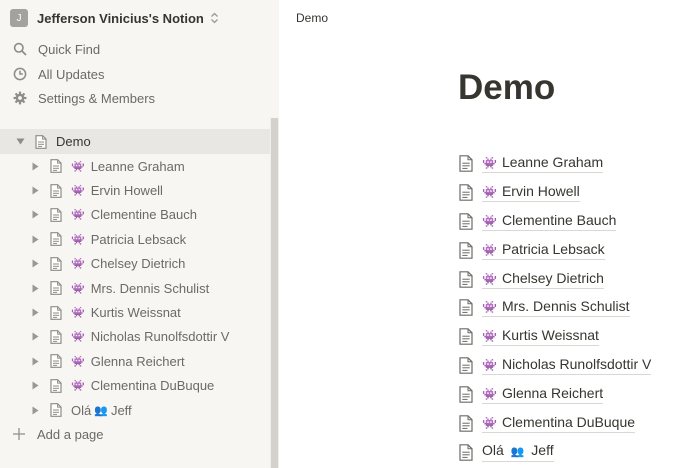 Image resolution: width=695 pixels, height=468 pixels. I want to click on tree-item-label: Ervin Howell, so click(126, 191).